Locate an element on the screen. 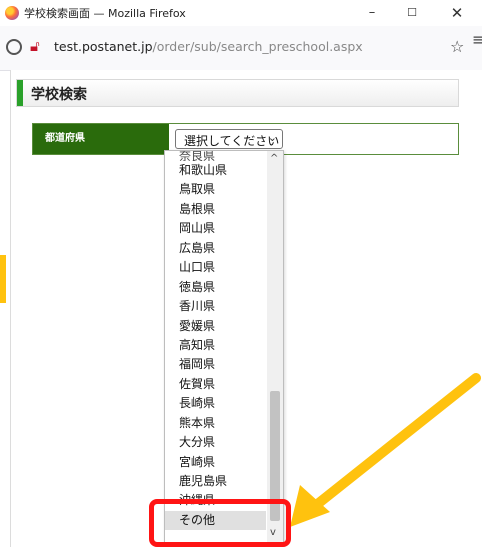 The width and height of the screenshot is (482, 547). highlight-box is located at coordinates (220, 523).